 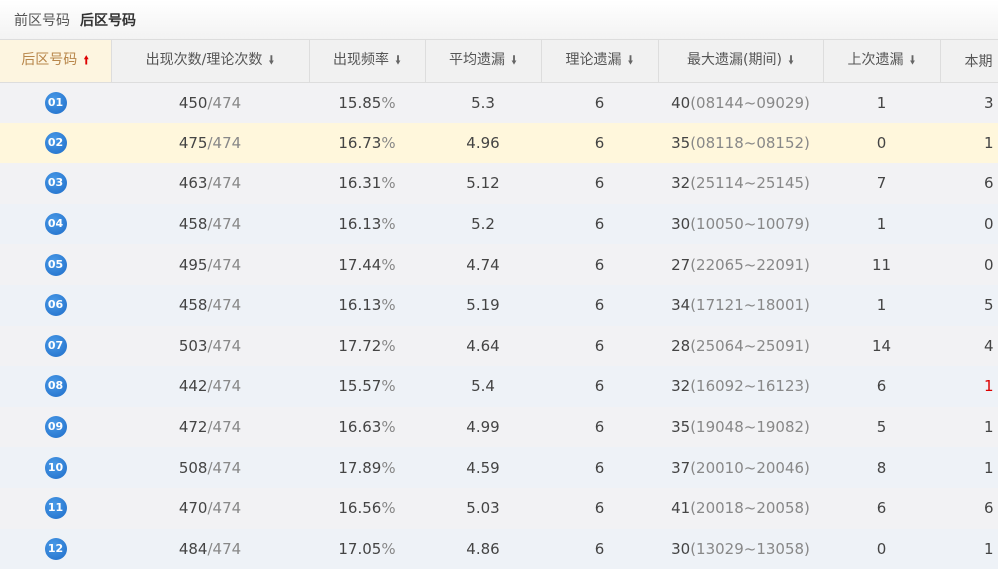 I want to click on max-miss: 32, so click(x=681, y=386).